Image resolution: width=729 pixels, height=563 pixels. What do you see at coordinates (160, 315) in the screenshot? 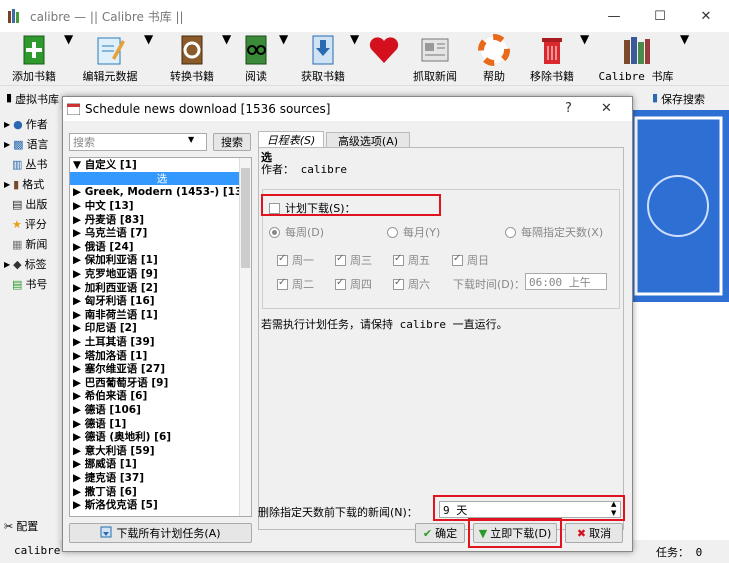
I see `tree-item: ▶ 南非荷兰语 [1]` at bounding box center [160, 315].